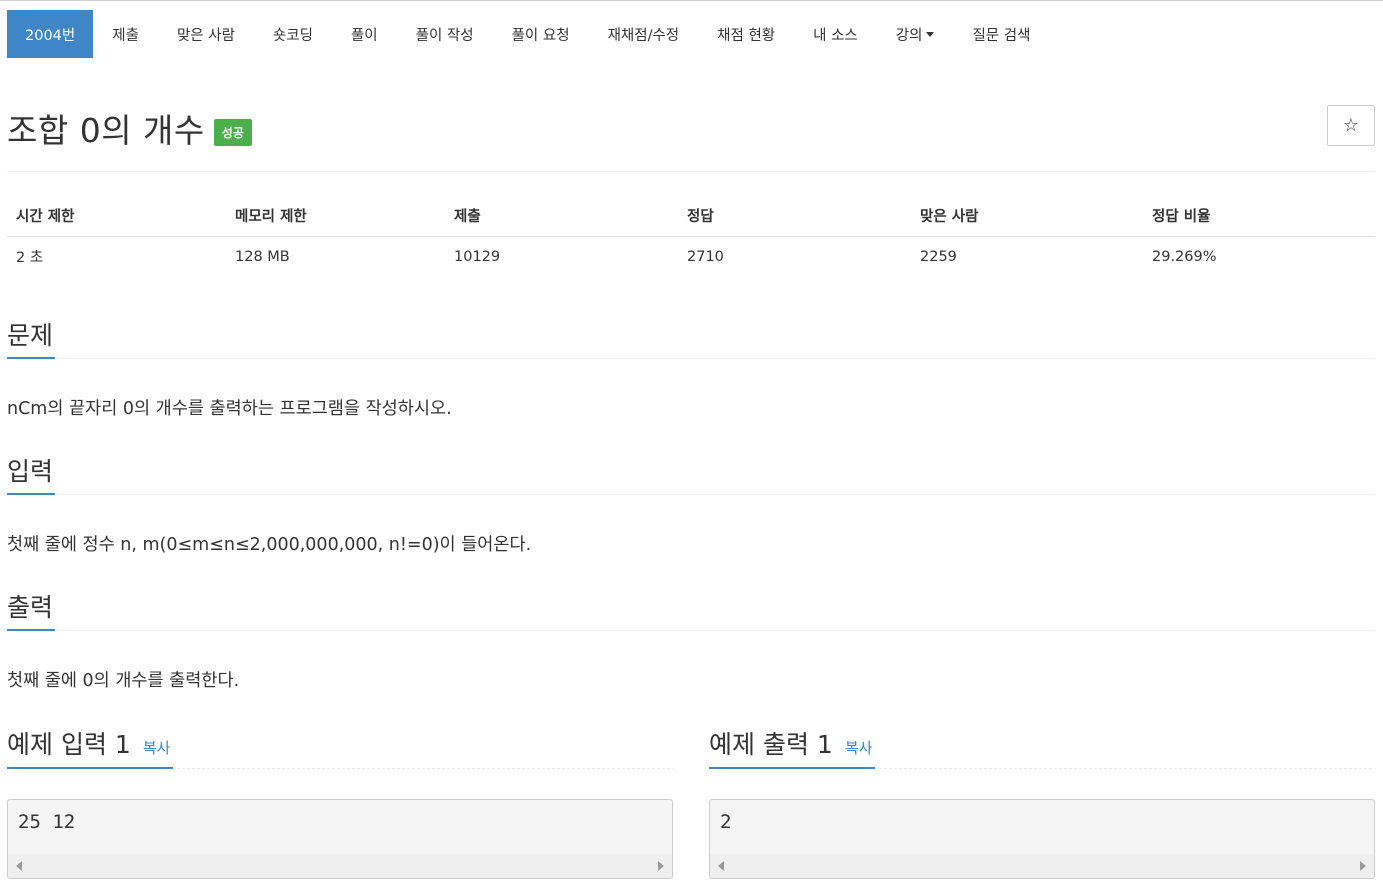  What do you see at coordinates (705, 256) in the screenshot?
I see `value-accepted: 2710` at bounding box center [705, 256].